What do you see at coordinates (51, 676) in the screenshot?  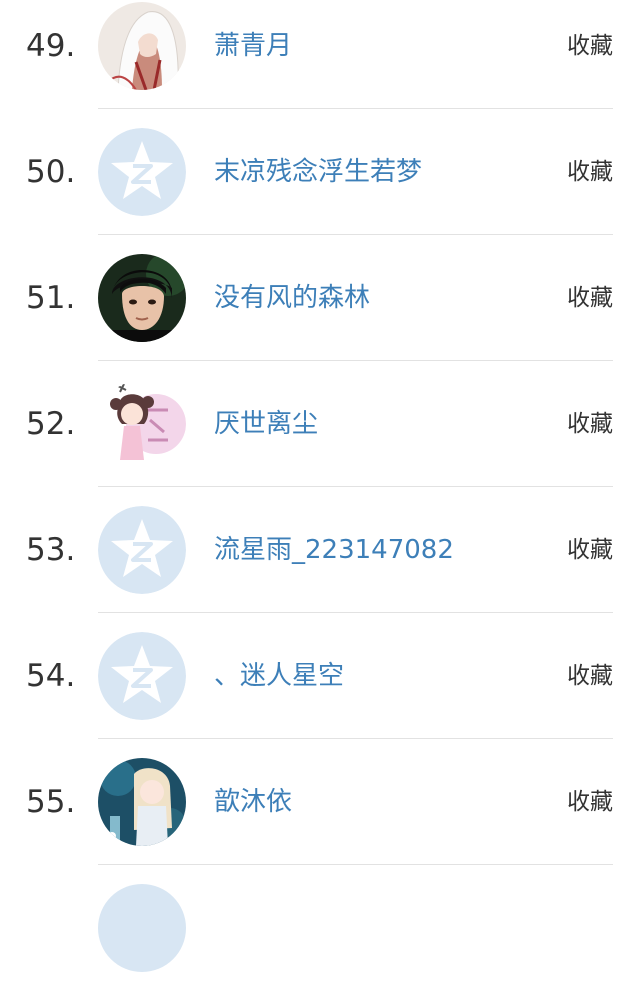 I see `rank-number: 54.` at bounding box center [51, 676].